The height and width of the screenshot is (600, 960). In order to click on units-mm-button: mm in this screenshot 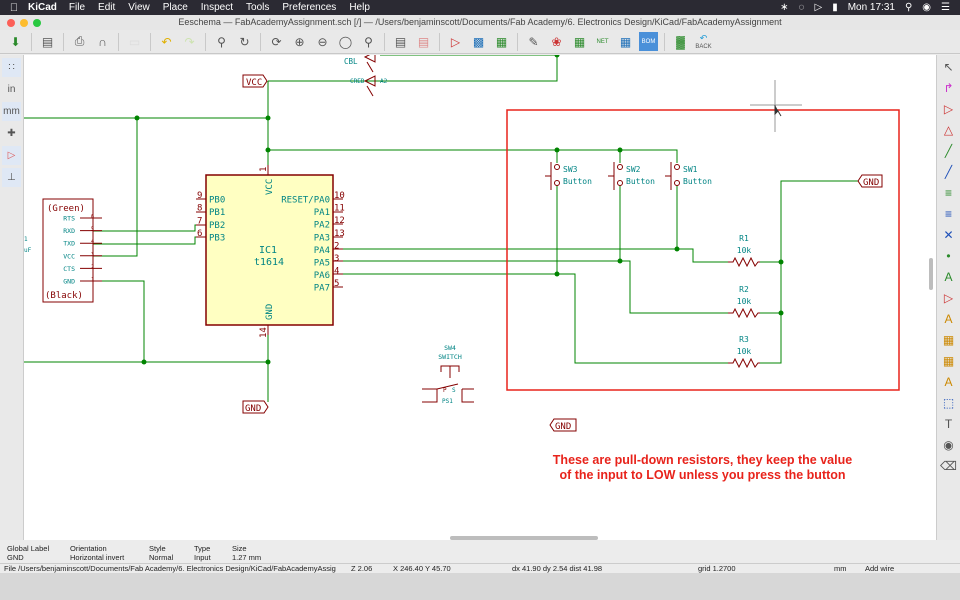, I will do `click(11, 111)`.